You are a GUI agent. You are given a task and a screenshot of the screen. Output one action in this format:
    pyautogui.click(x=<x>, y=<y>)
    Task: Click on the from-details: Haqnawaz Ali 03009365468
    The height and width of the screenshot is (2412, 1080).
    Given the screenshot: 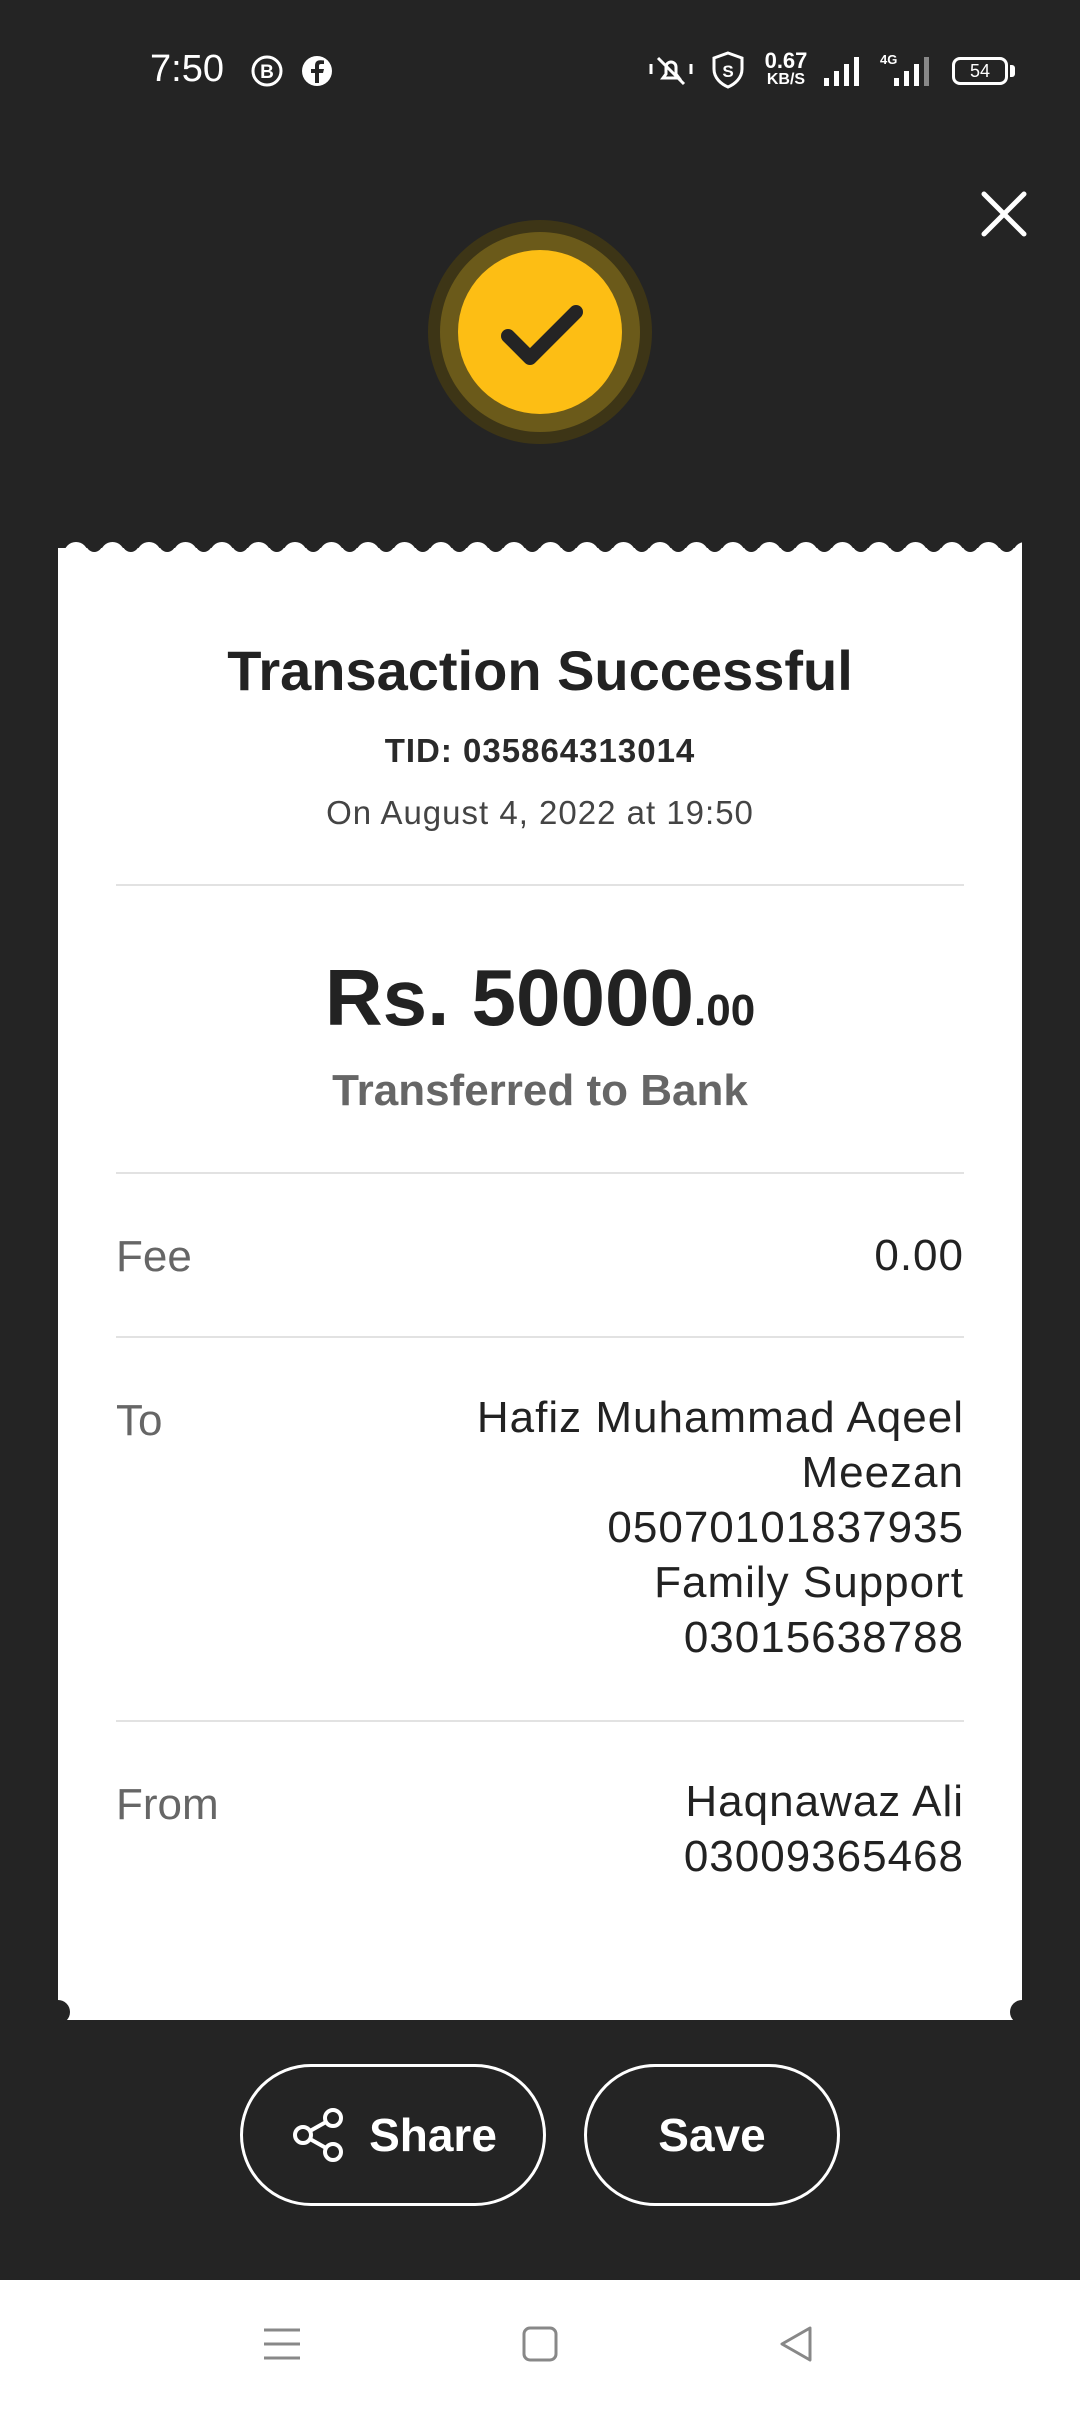 What is the action you would take?
    pyautogui.click(x=824, y=1829)
    